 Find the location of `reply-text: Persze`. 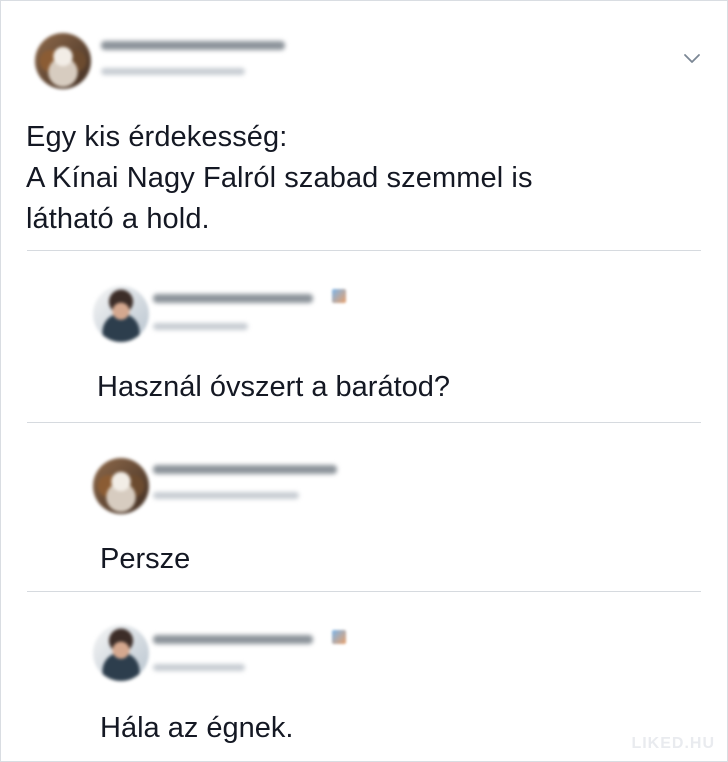

reply-text: Persze is located at coordinates (145, 559).